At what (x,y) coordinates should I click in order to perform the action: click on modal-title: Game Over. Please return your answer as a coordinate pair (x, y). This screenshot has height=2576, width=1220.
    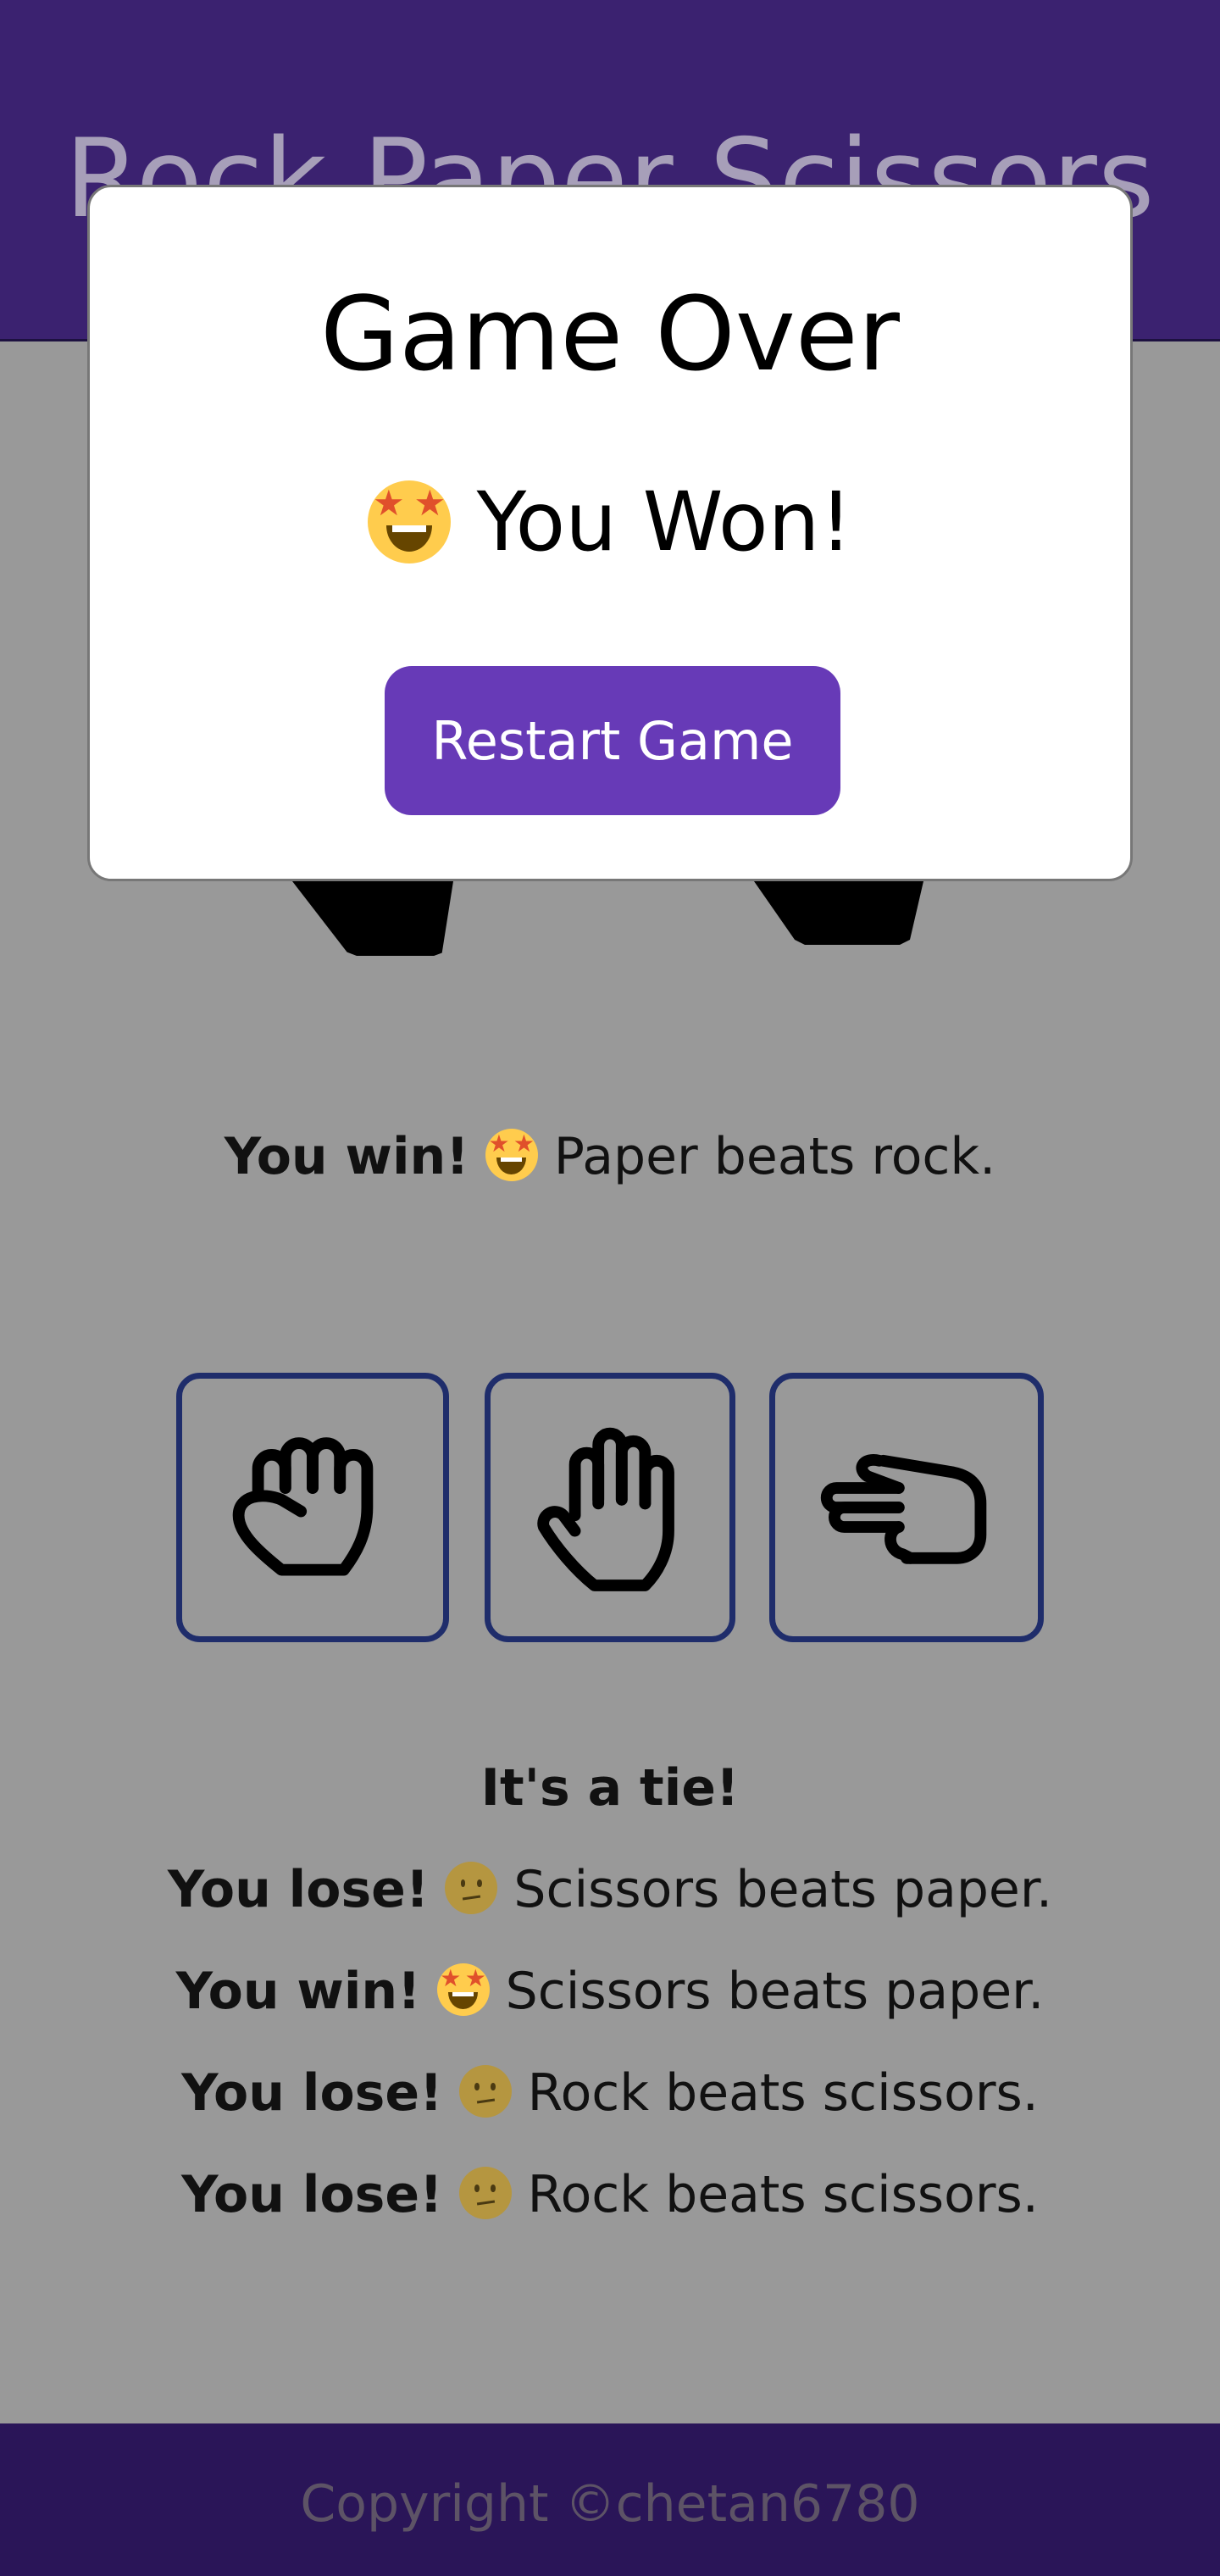
    Looking at the image, I should click on (610, 335).